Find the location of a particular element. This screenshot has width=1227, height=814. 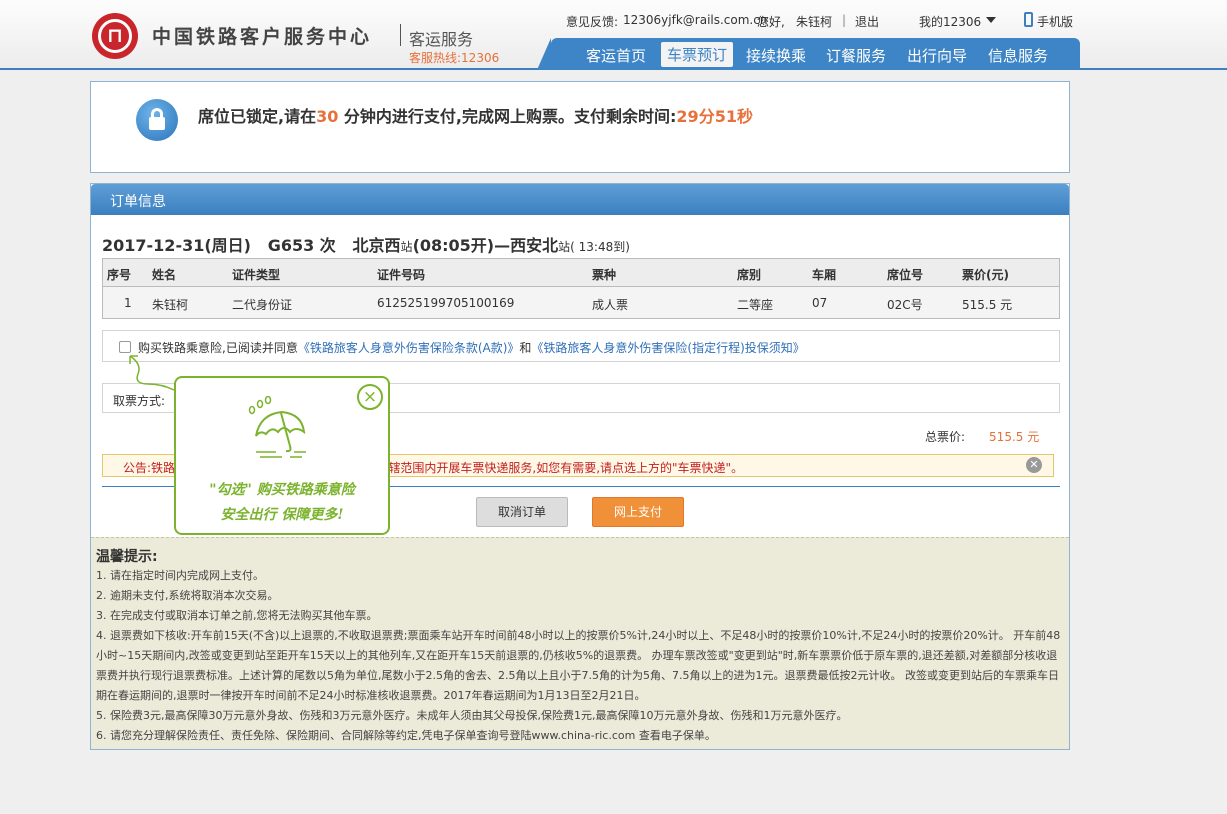

cell-seq: 1 is located at coordinates (128, 303).